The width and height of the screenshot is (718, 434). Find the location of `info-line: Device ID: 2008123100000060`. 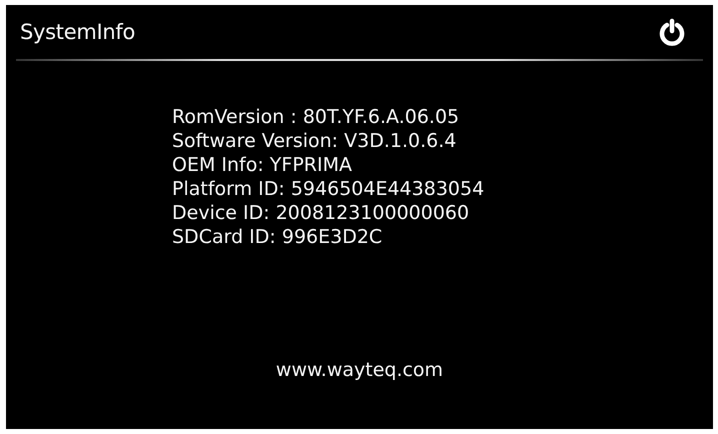

info-line: Device ID: 2008123100000060 is located at coordinates (321, 213).